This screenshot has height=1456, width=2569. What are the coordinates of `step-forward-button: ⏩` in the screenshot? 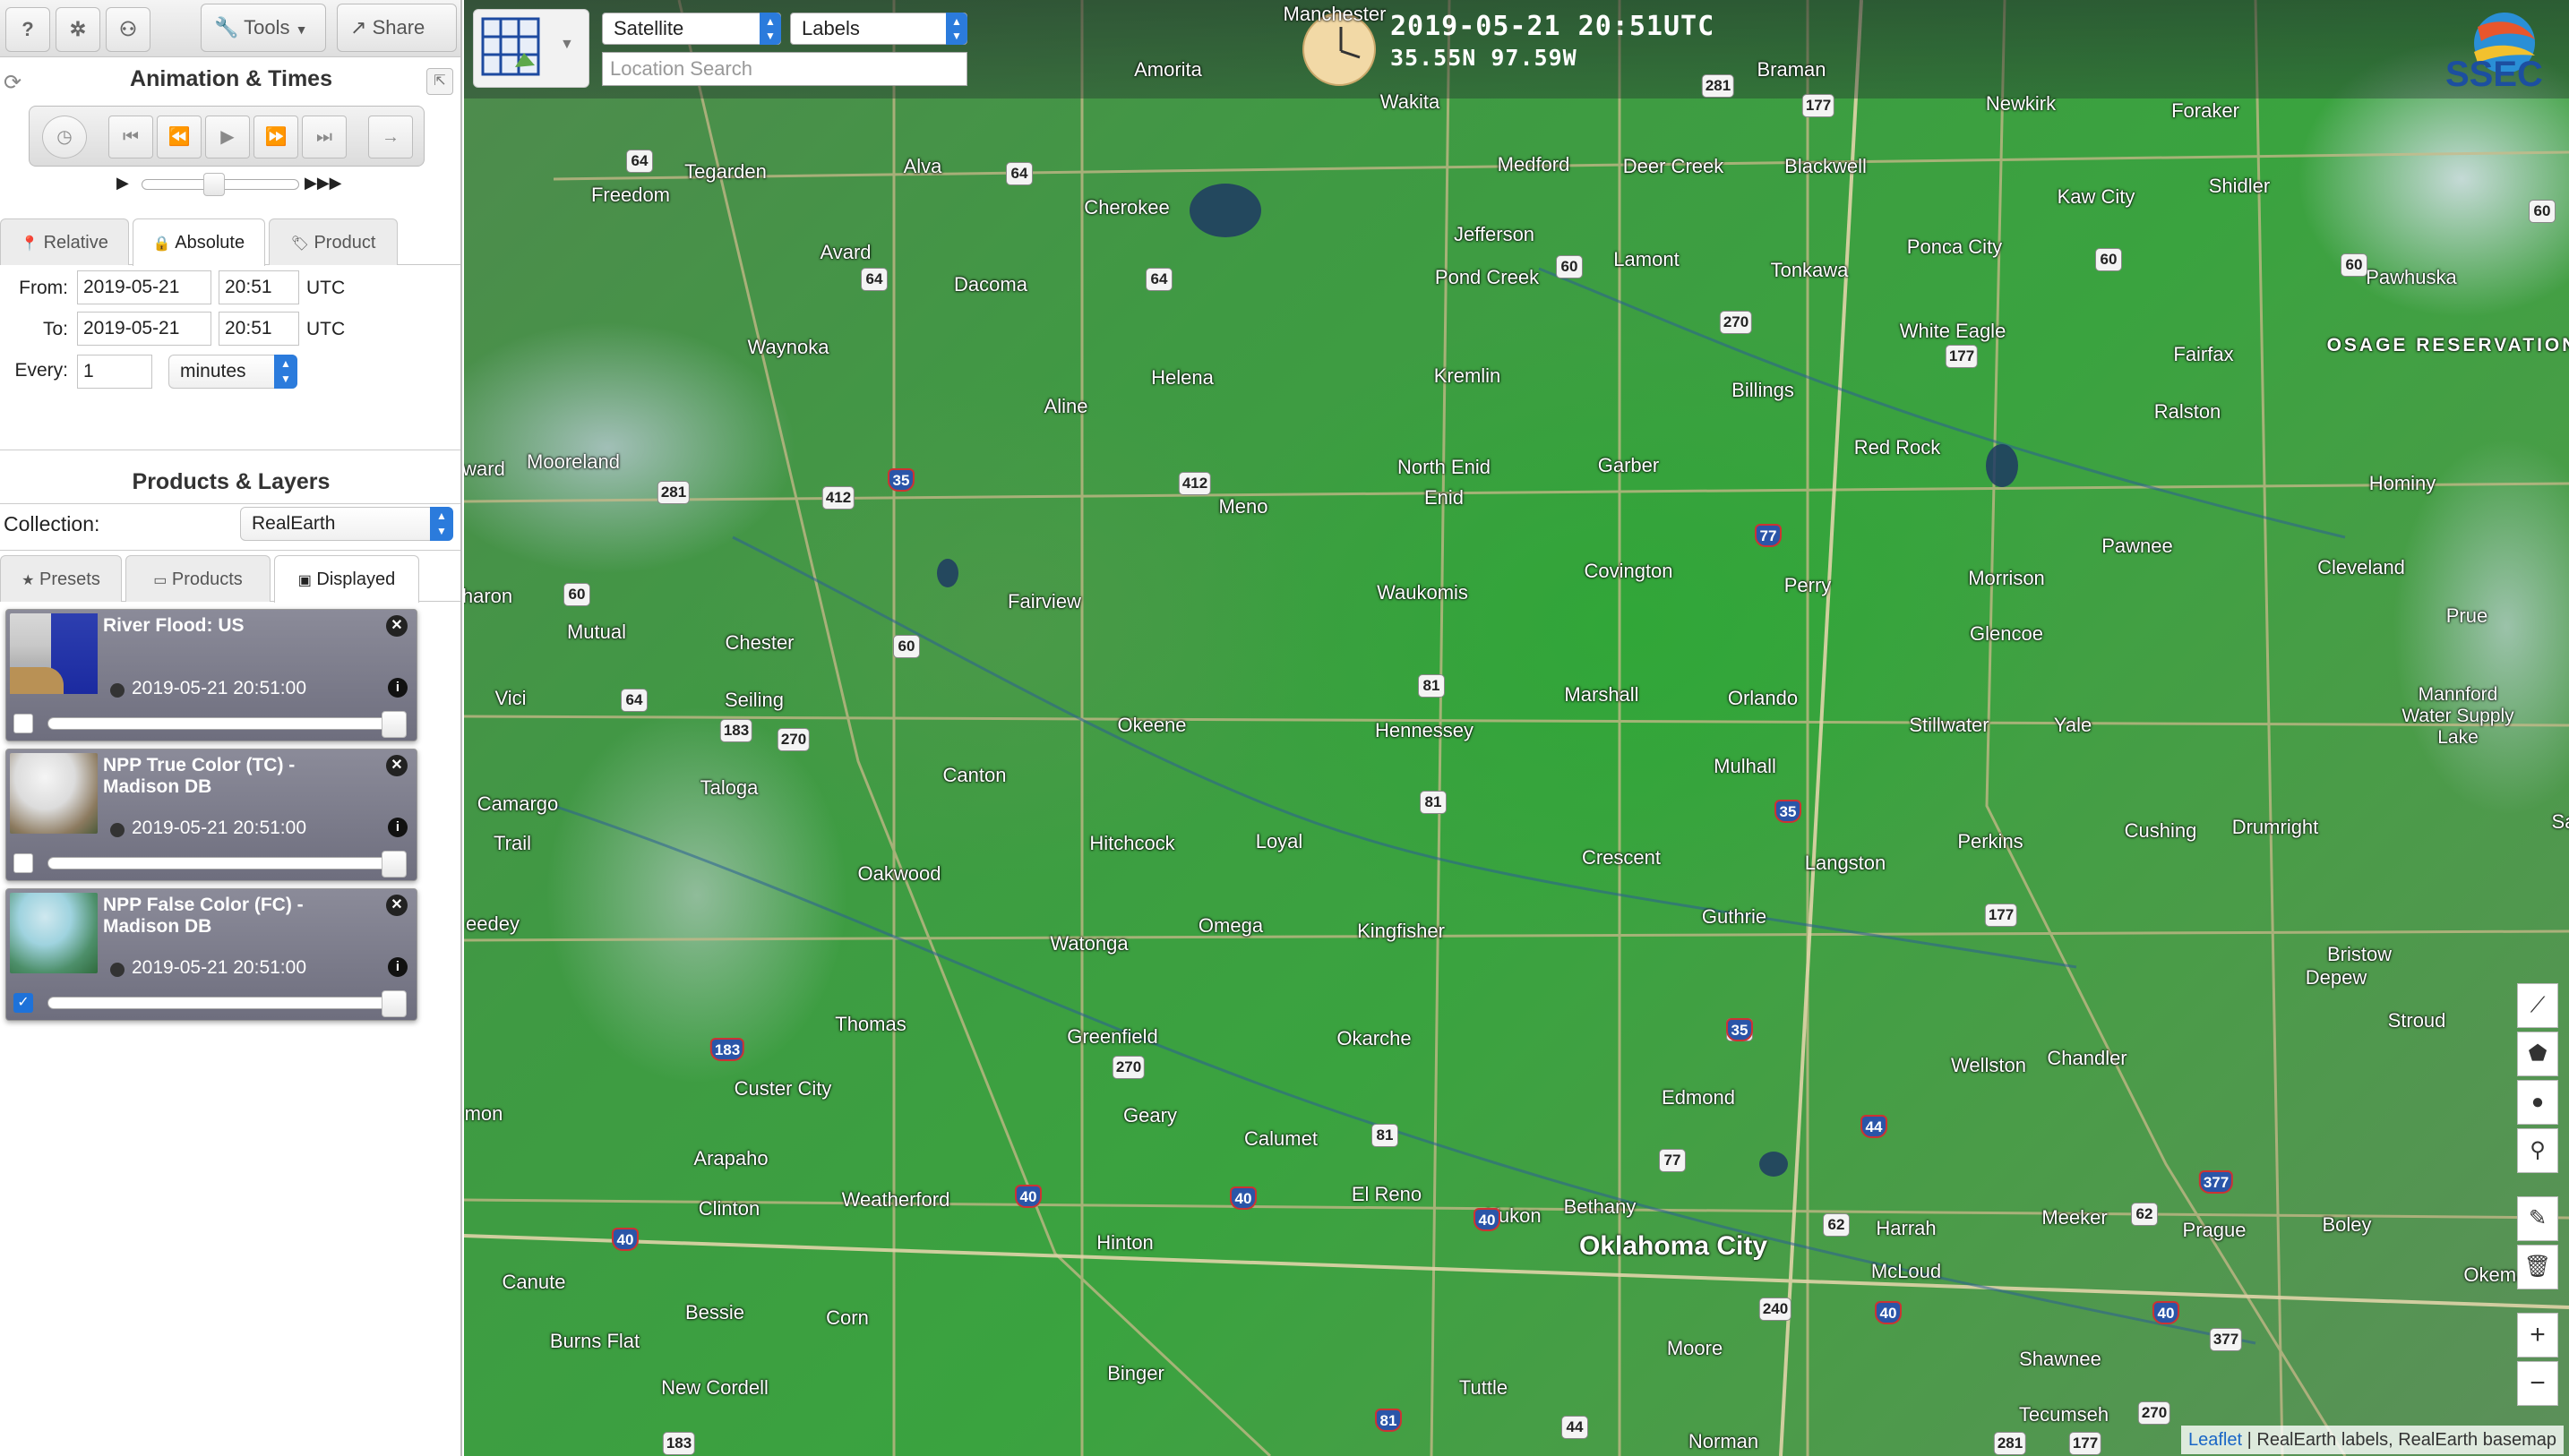 It's located at (275, 137).